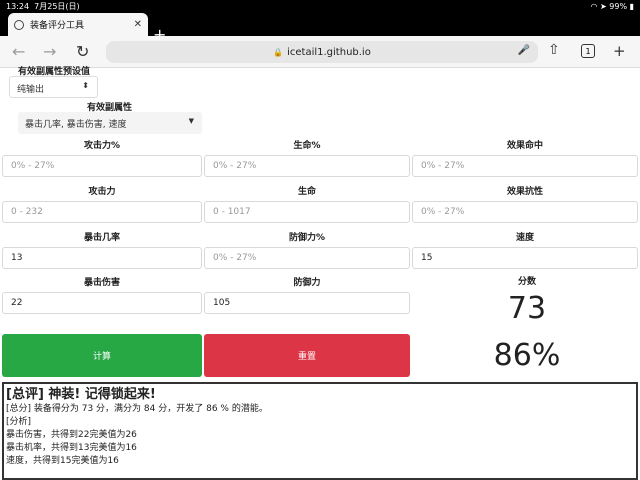 This screenshot has width=640, height=480. Describe the element at coordinates (57, 26) in the screenshot. I see `tab-title: 装备评分工具` at that location.